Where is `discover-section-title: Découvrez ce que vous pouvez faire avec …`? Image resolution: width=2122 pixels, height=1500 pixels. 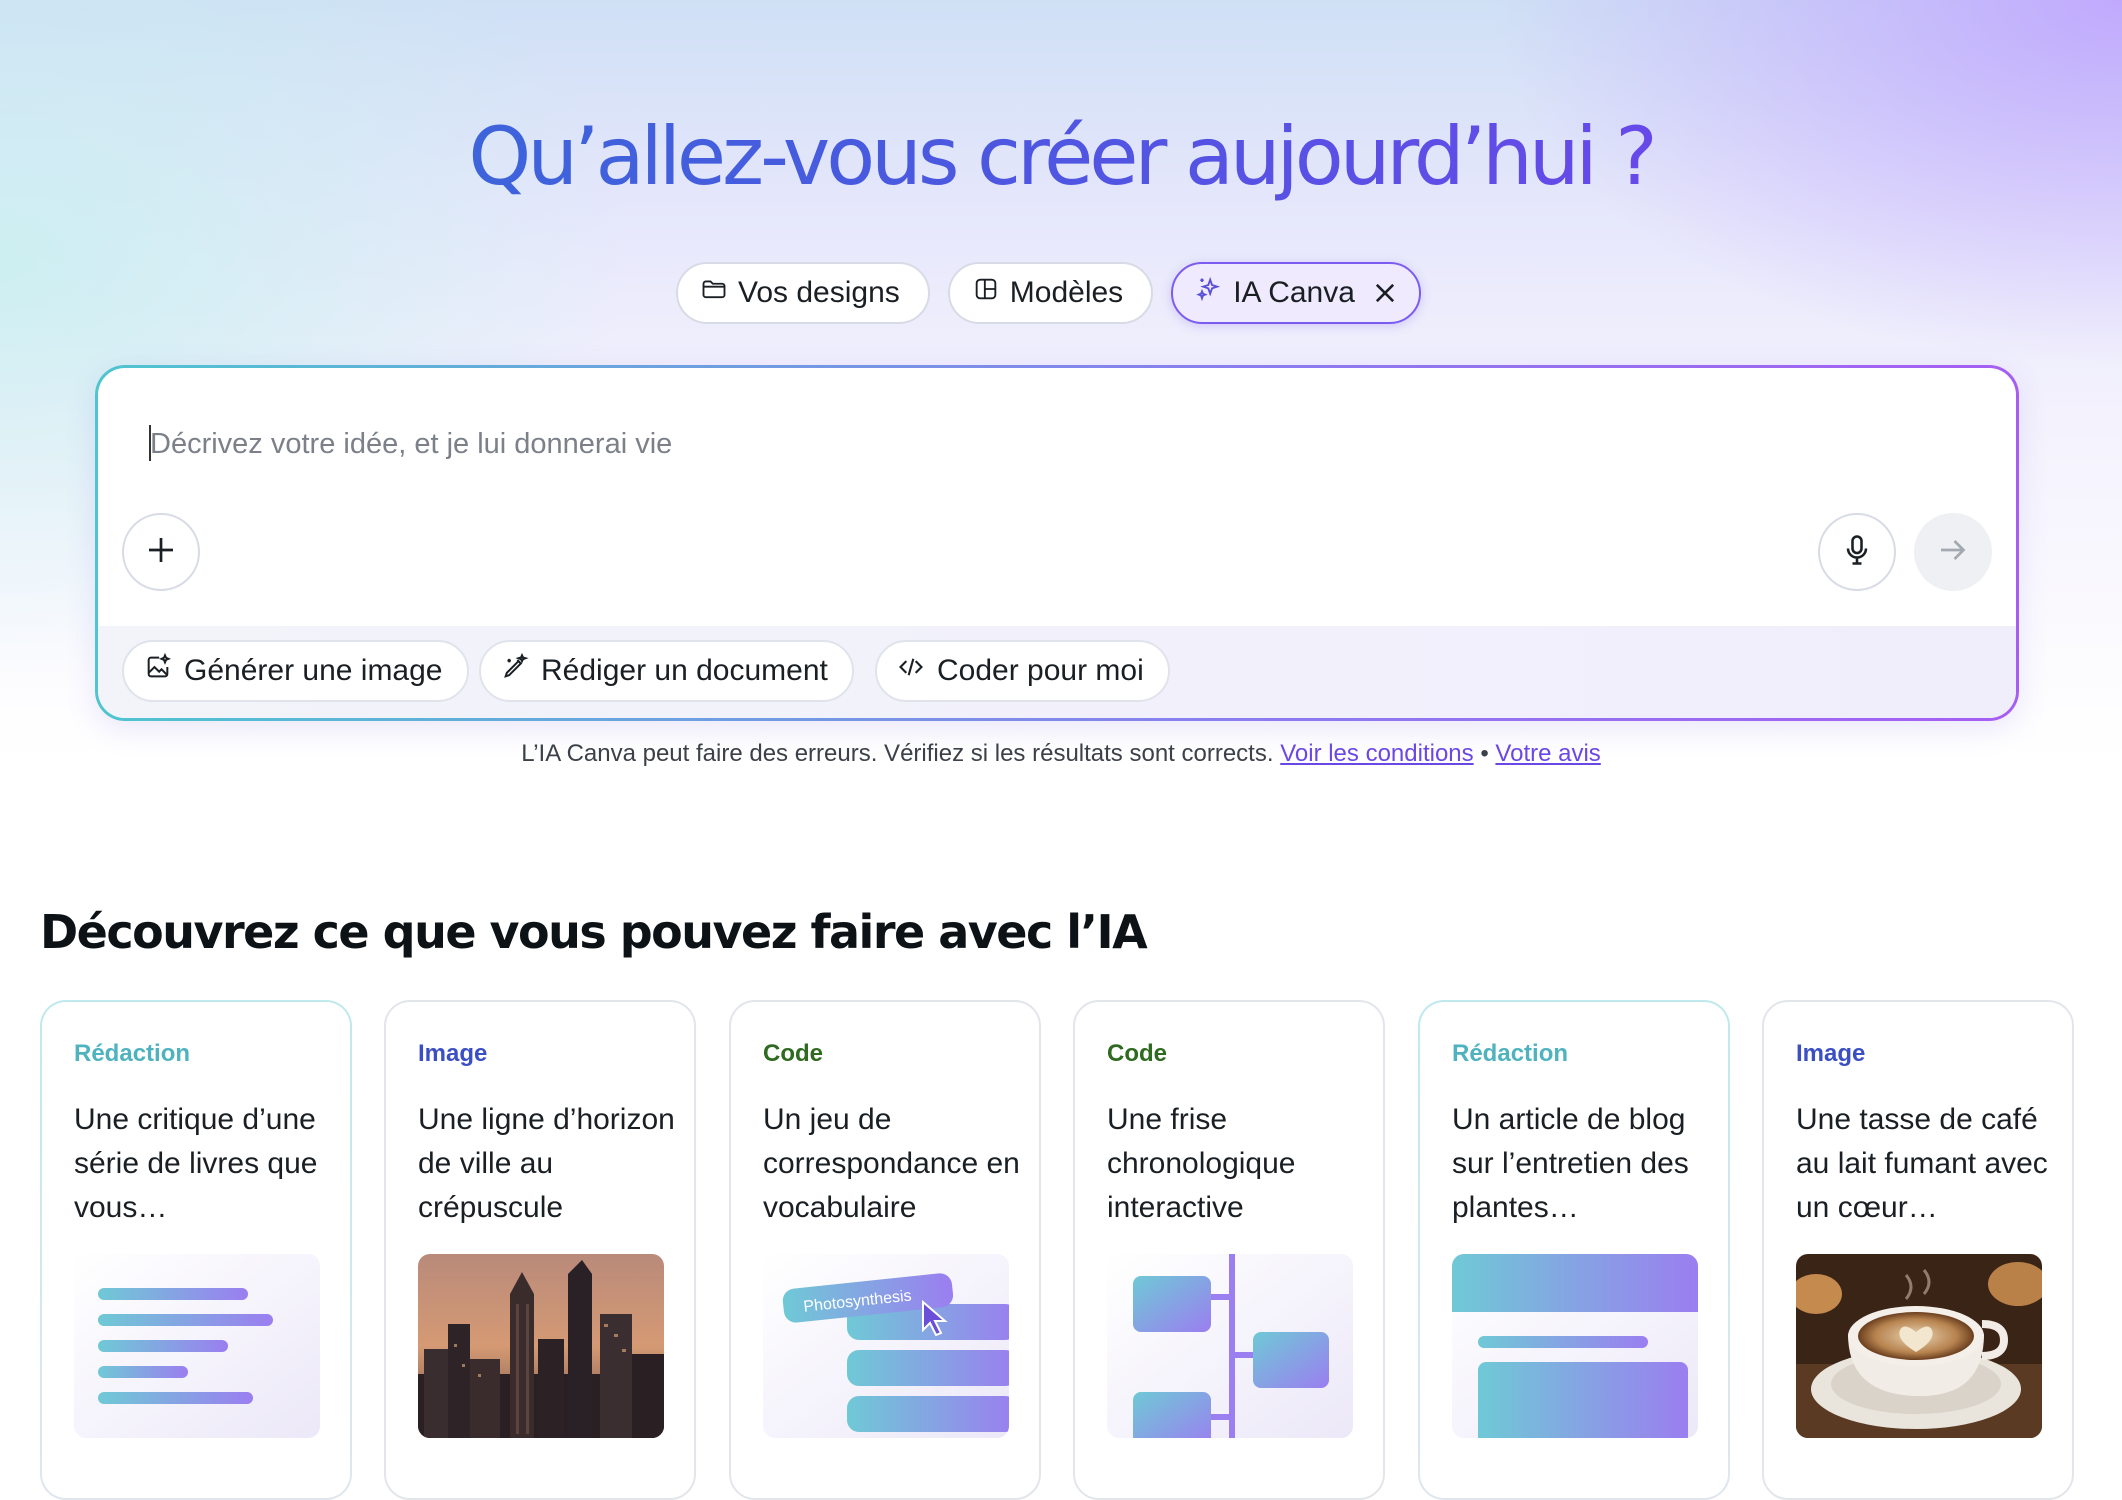
discover-section-title: Découvrez ce que vous pouvez faire avec … is located at coordinates (594, 932).